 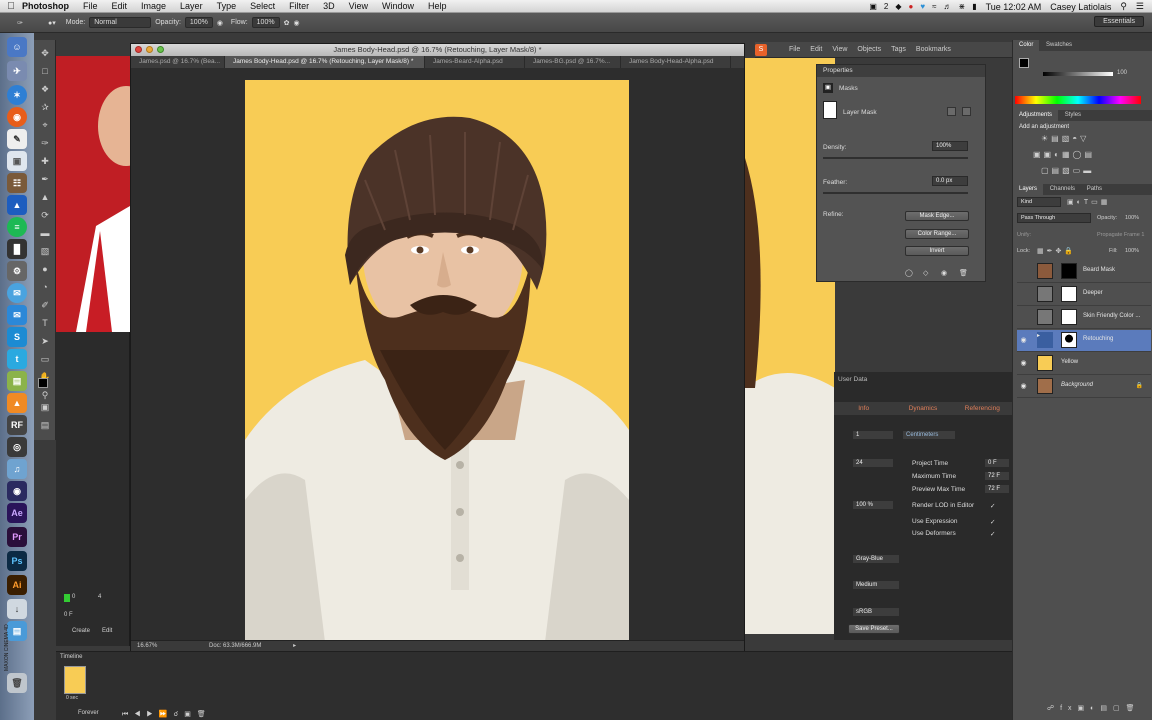 What do you see at coordinates (863, 408) in the screenshot?
I see `c4d-tab-info: Info` at bounding box center [863, 408].